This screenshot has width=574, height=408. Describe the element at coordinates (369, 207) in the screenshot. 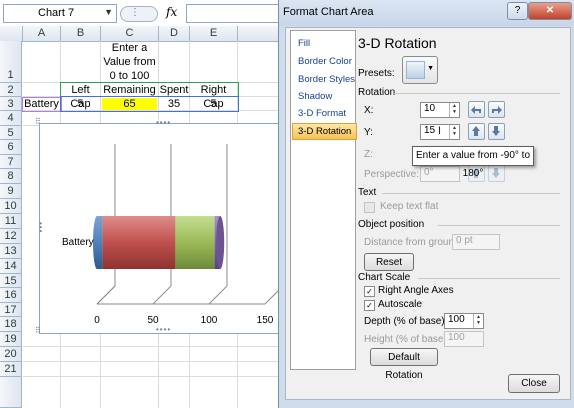

I see `keep-text-flat-checkbox` at that location.